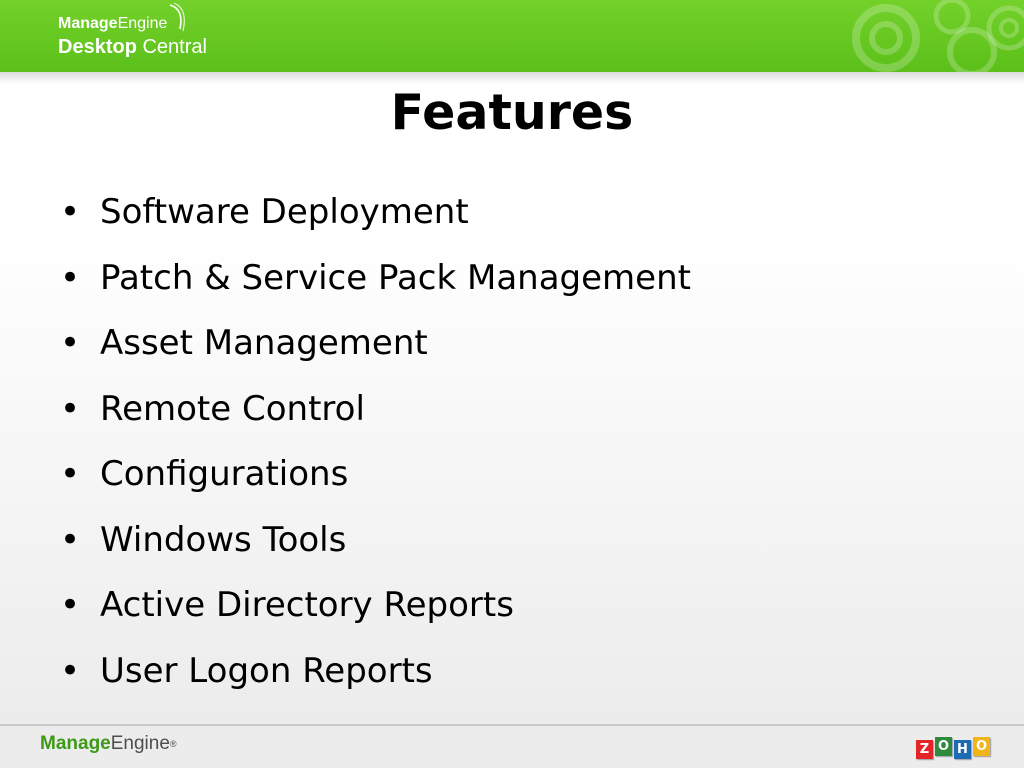  I want to click on logo-arc-icon, so click(177, 17).